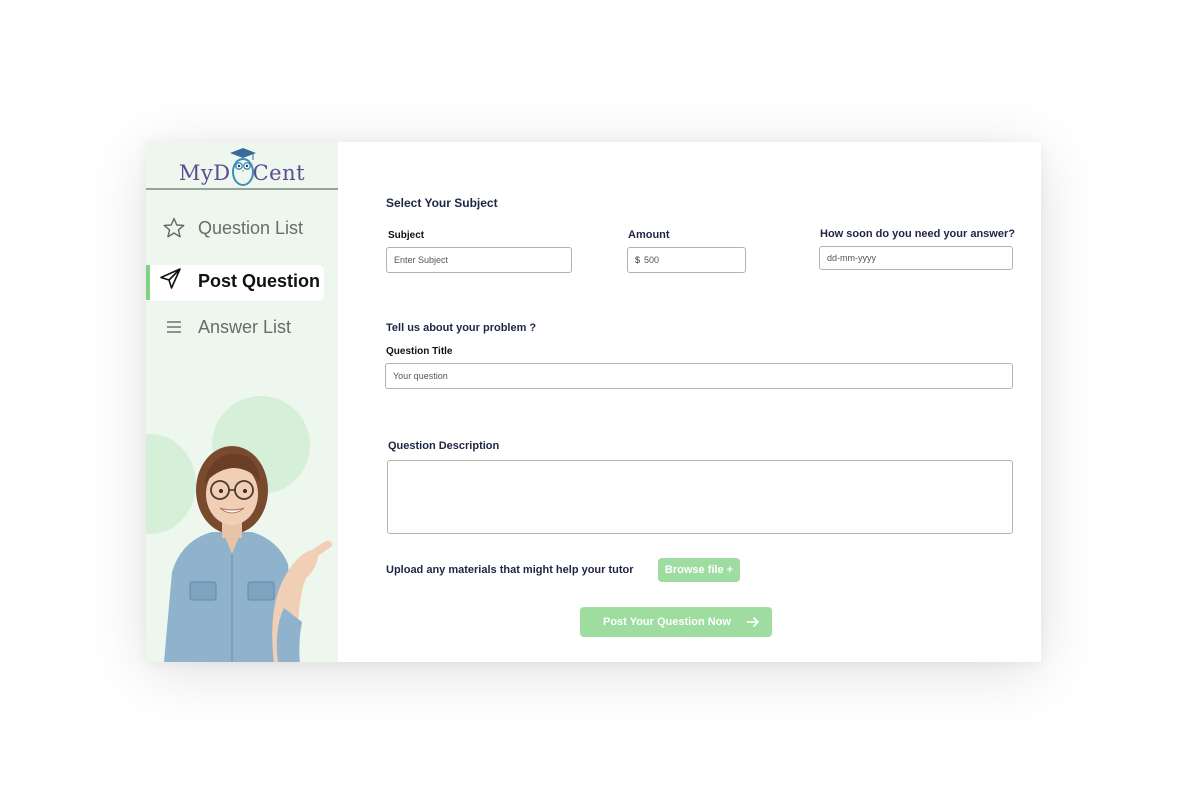 The width and height of the screenshot is (1186, 803). Describe the element at coordinates (419, 351) in the screenshot. I see `question-title-label: Question Title` at that location.